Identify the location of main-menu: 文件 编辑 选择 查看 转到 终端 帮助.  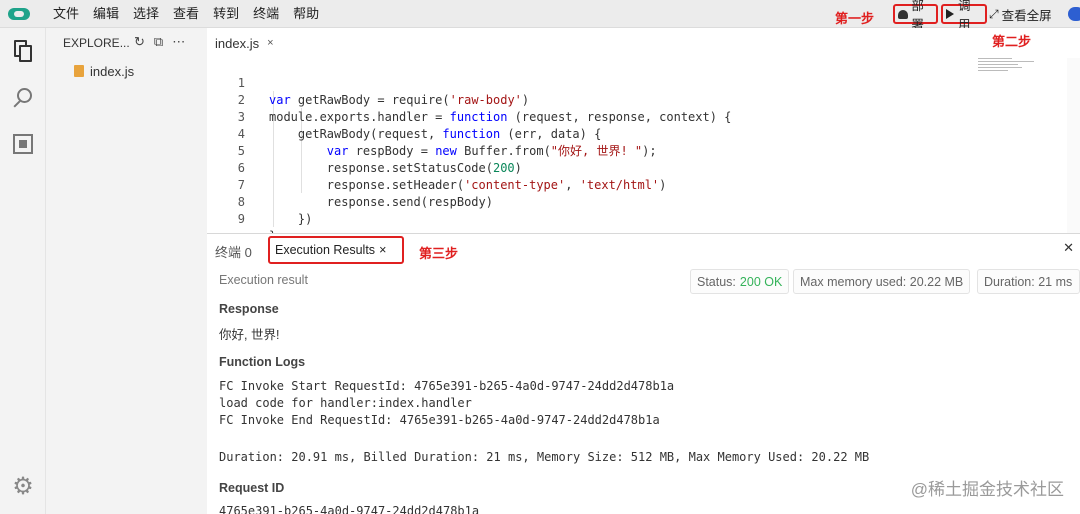
(186, 14).